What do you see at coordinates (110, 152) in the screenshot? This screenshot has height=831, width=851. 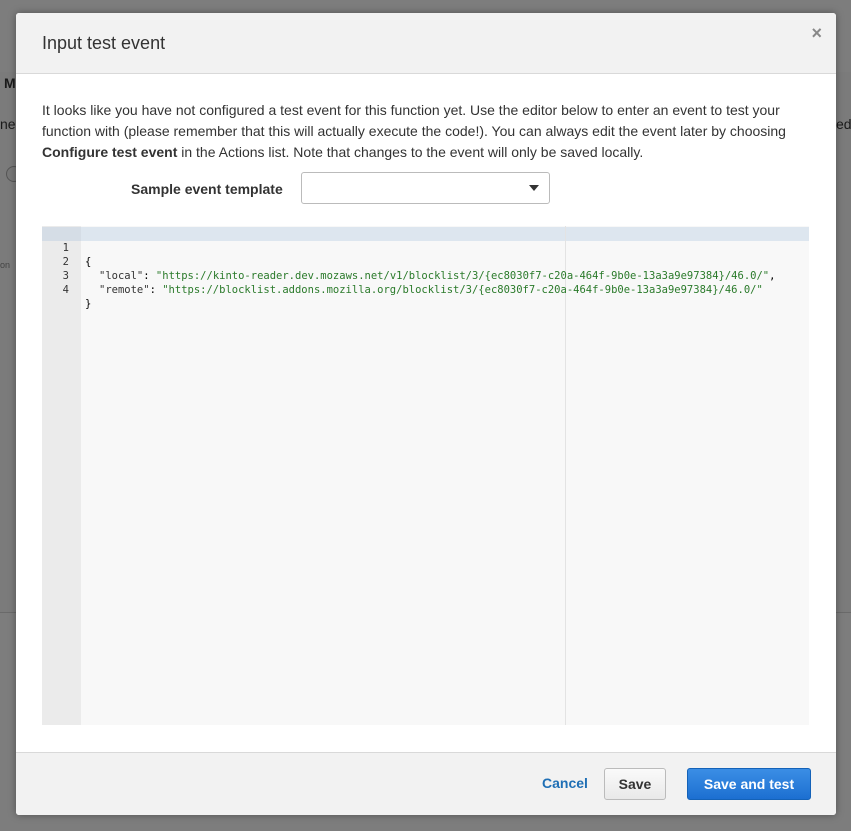 I see `configure-test-event-text: Configure test event` at bounding box center [110, 152].